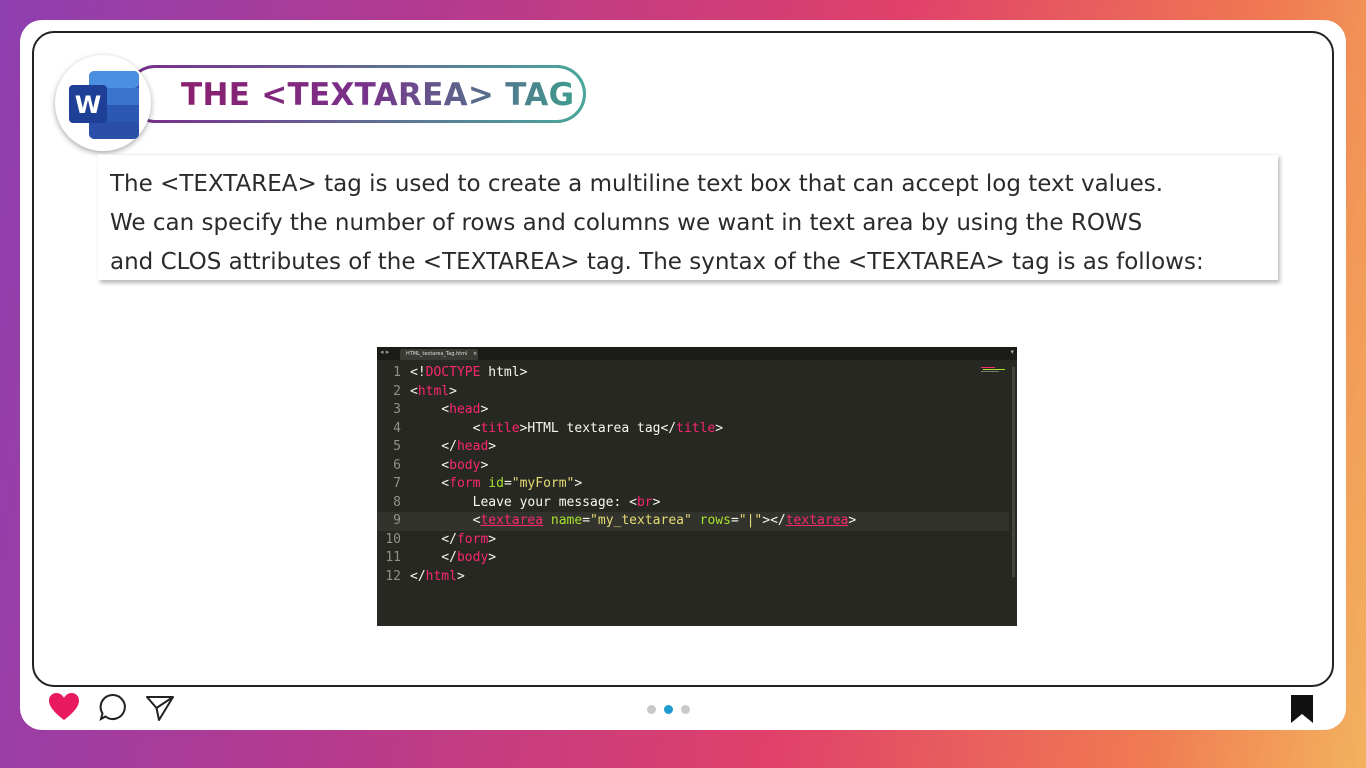 This screenshot has height=768, width=1366. I want to click on word-logo: W, so click(103, 103).